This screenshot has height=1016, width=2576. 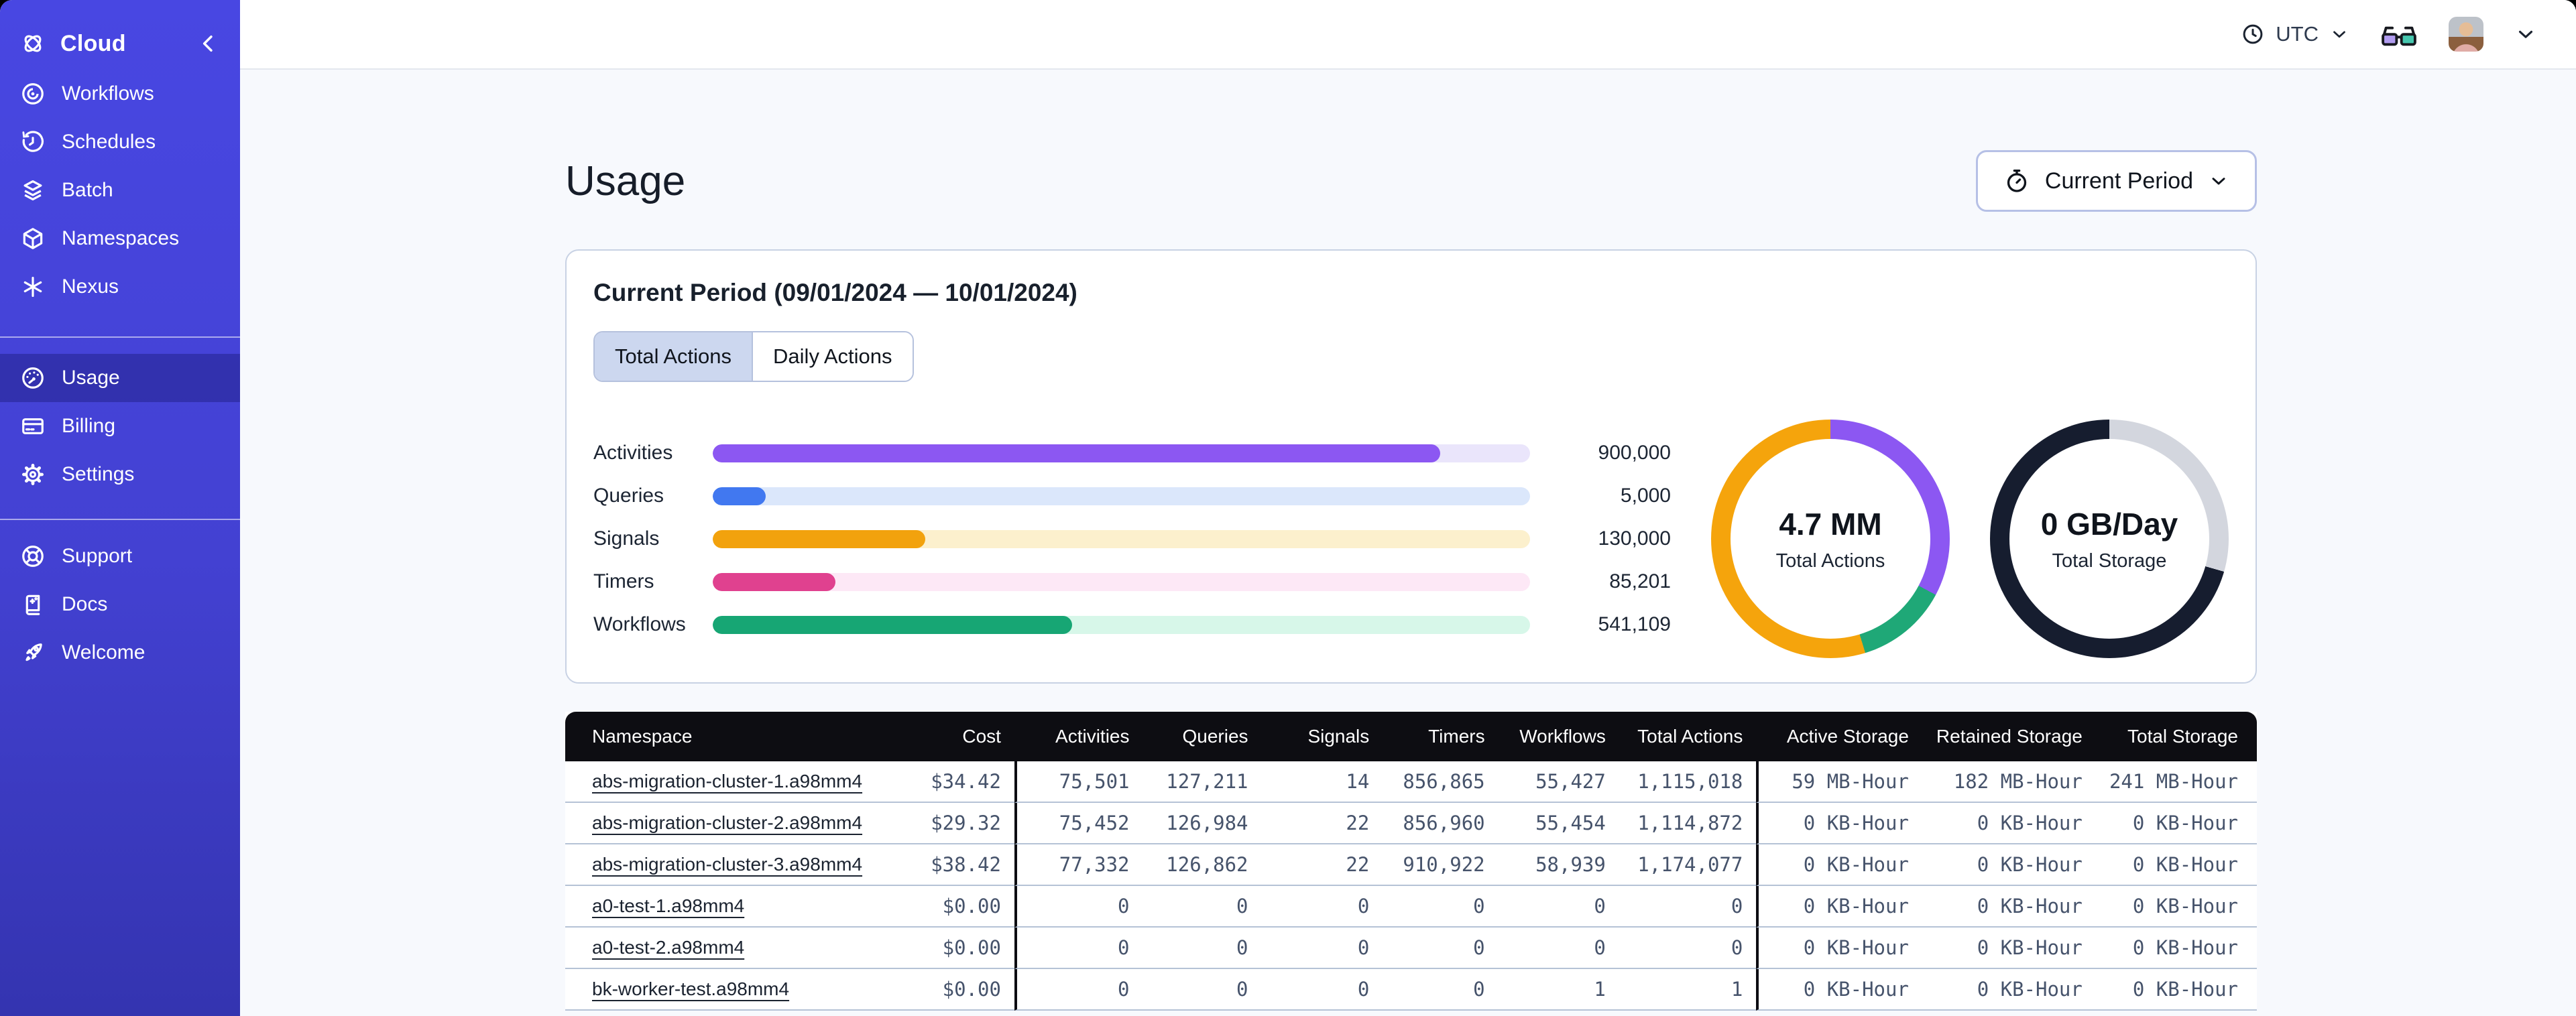 What do you see at coordinates (120, 426) in the screenshot?
I see `sidebar-item-billing: Billing` at bounding box center [120, 426].